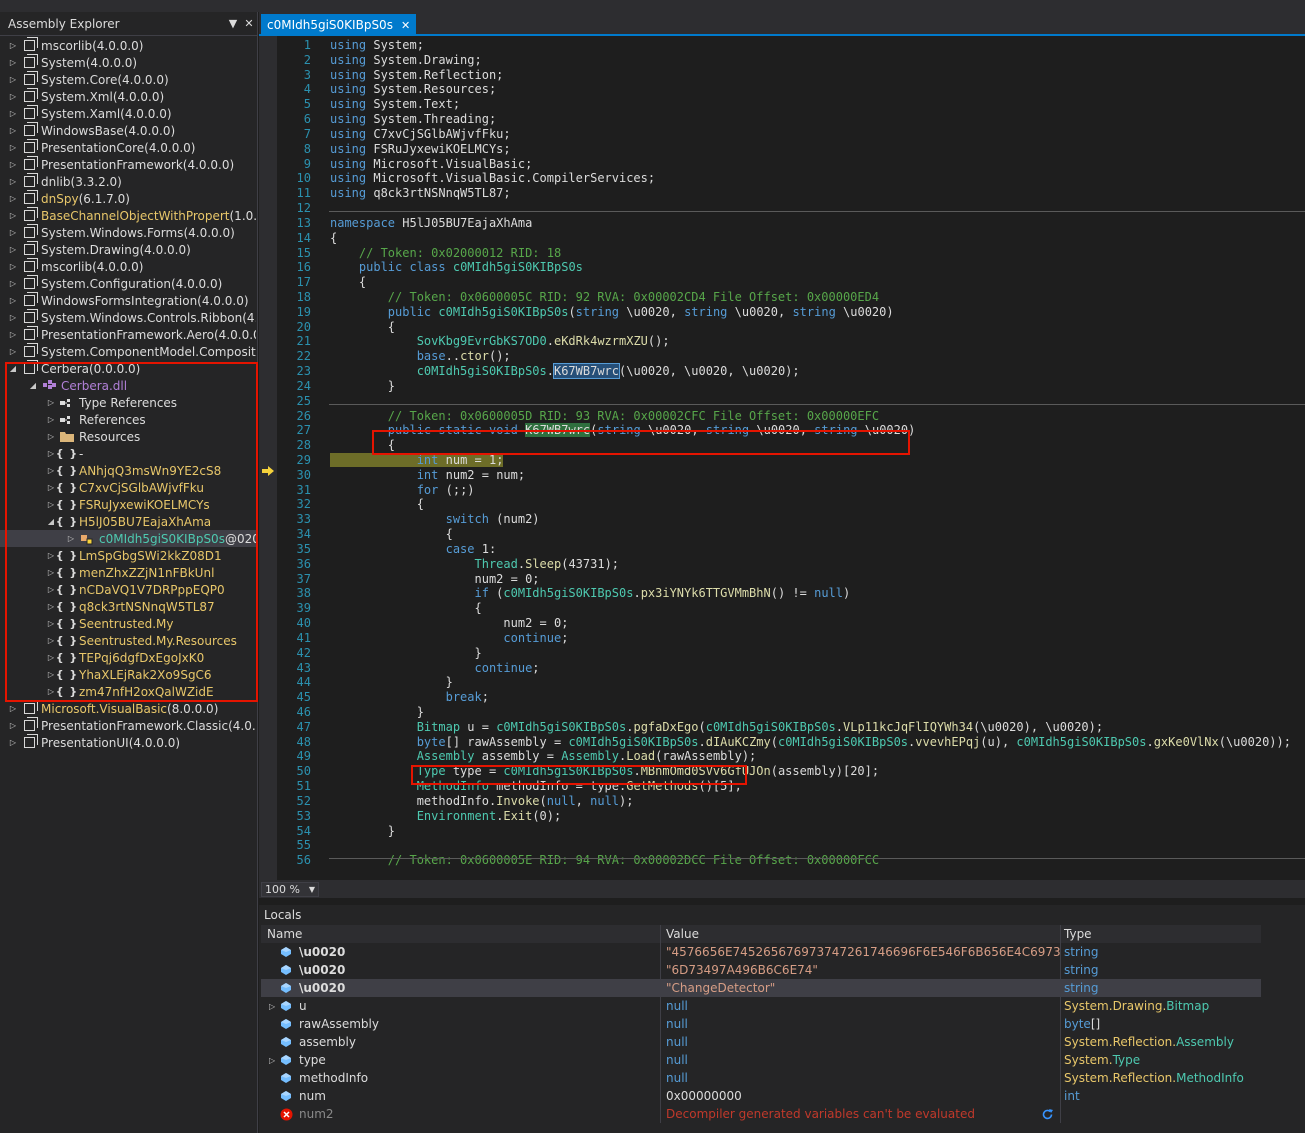 The width and height of the screenshot is (1305, 1133). I want to click on tree-item: ▷ System (4.0.0.0), so click(128, 62).